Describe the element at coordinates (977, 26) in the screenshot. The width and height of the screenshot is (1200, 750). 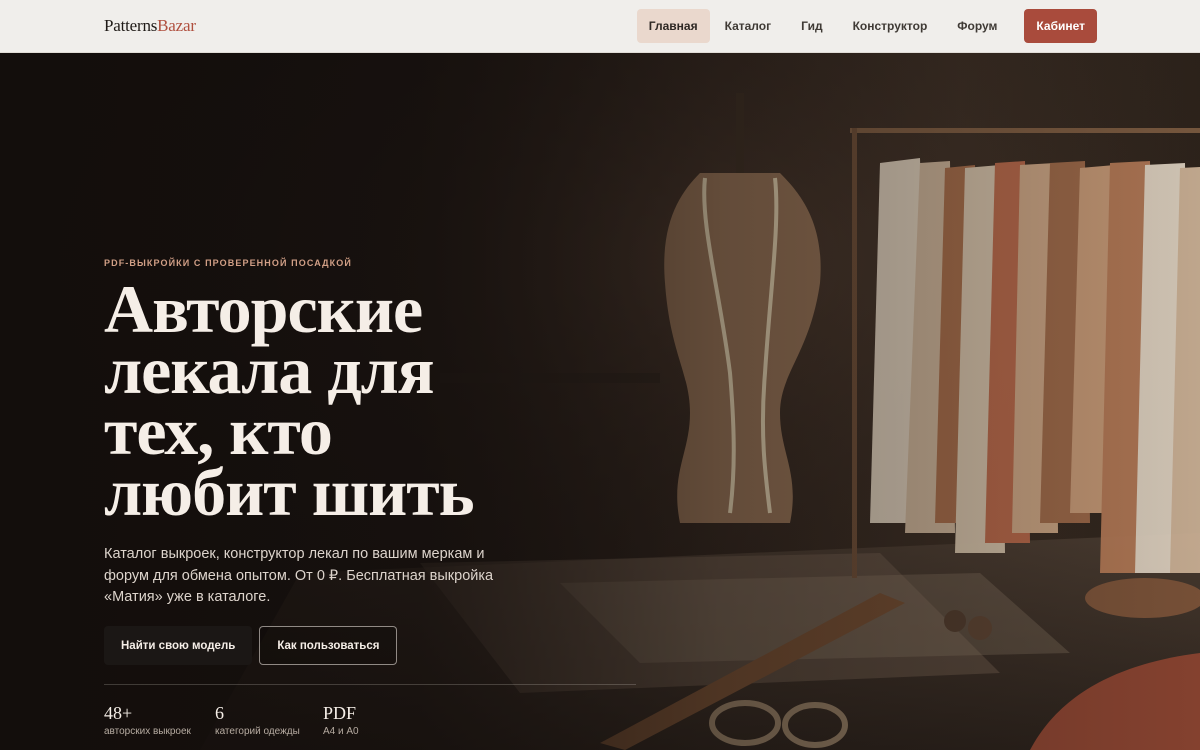
I see `nav-item-forum: Форум` at that location.